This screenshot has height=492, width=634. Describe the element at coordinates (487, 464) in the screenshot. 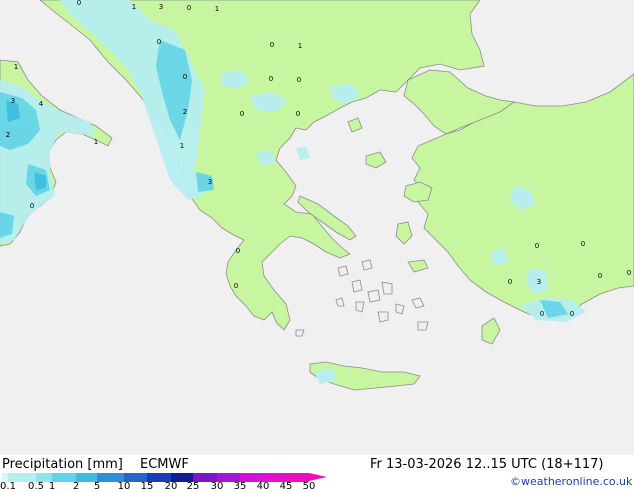

I see `valid-time-label: Fr 13-03-2026 12..15 UTC (18+117)` at that location.